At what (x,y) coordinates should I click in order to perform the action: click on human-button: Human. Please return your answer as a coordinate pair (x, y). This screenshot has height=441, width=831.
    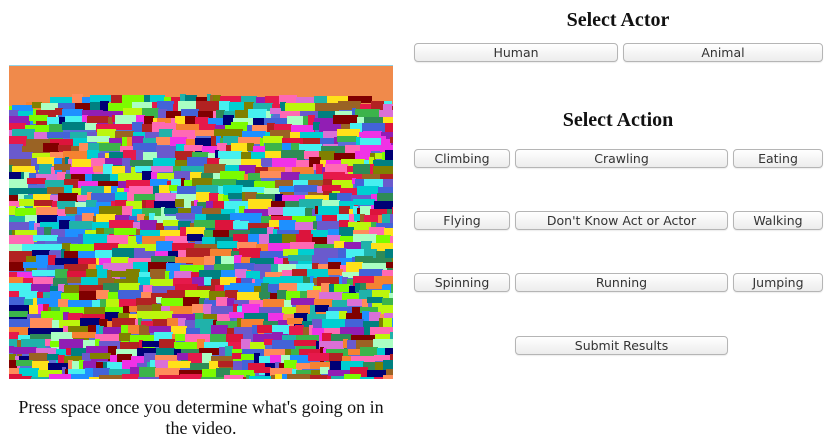
    Looking at the image, I should click on (516, 52).